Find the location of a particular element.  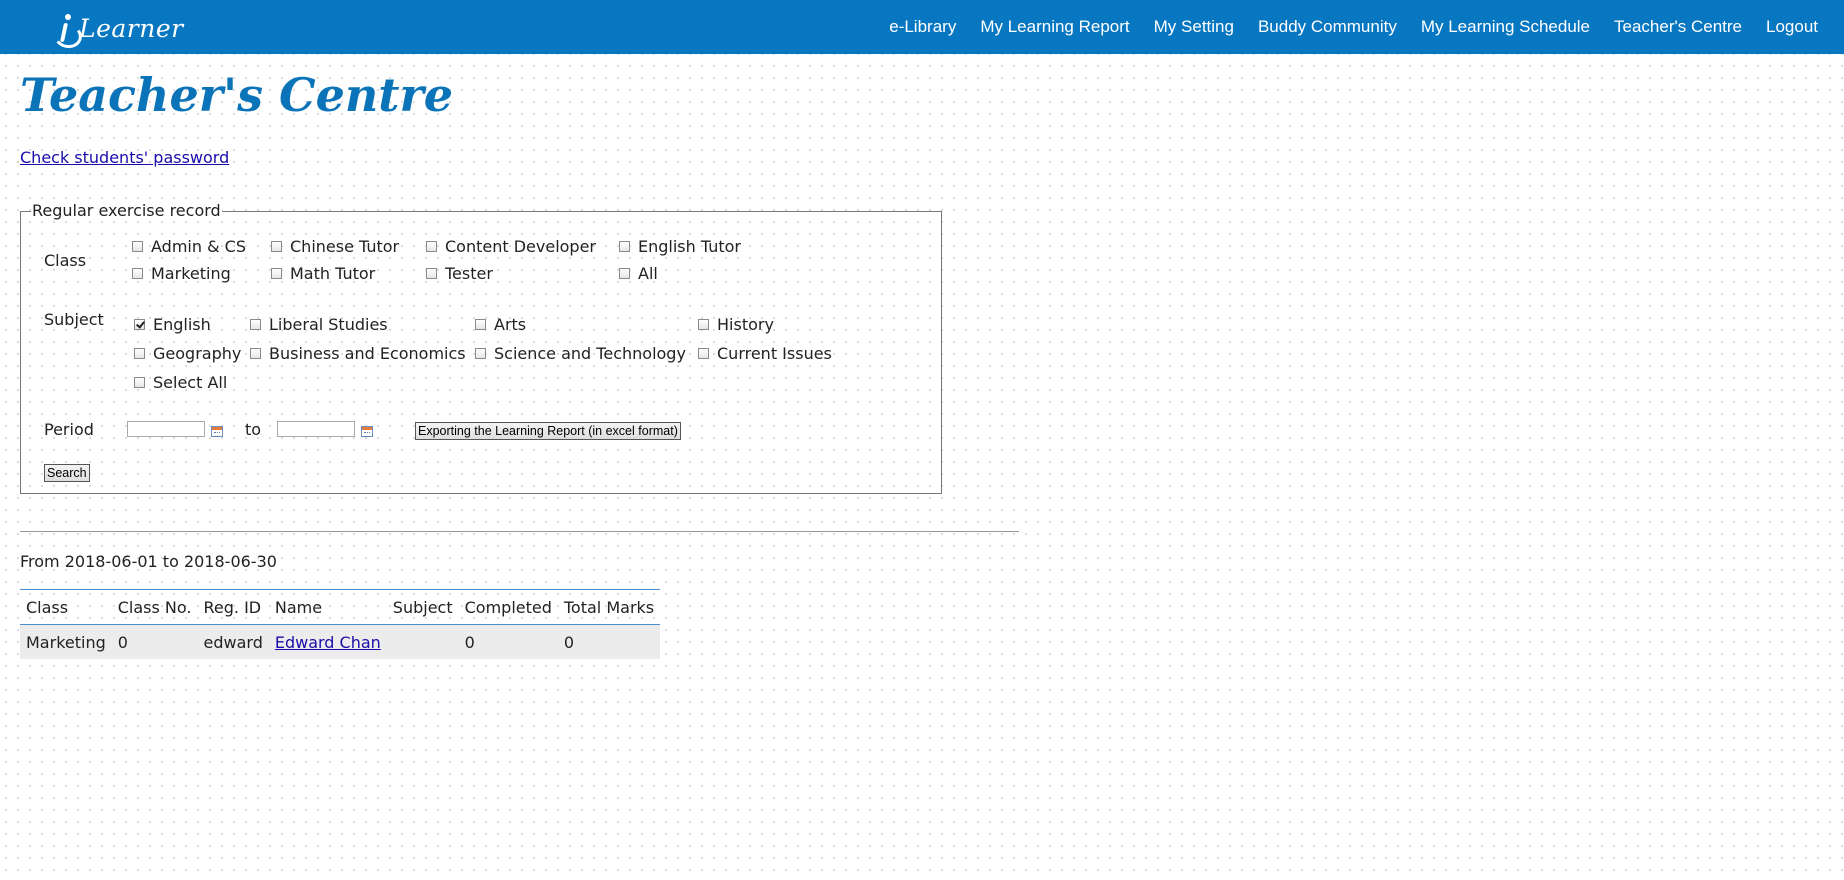

subject-checkbox-liberal-studies: Liberal Studies is located at coordinates (319, 324).